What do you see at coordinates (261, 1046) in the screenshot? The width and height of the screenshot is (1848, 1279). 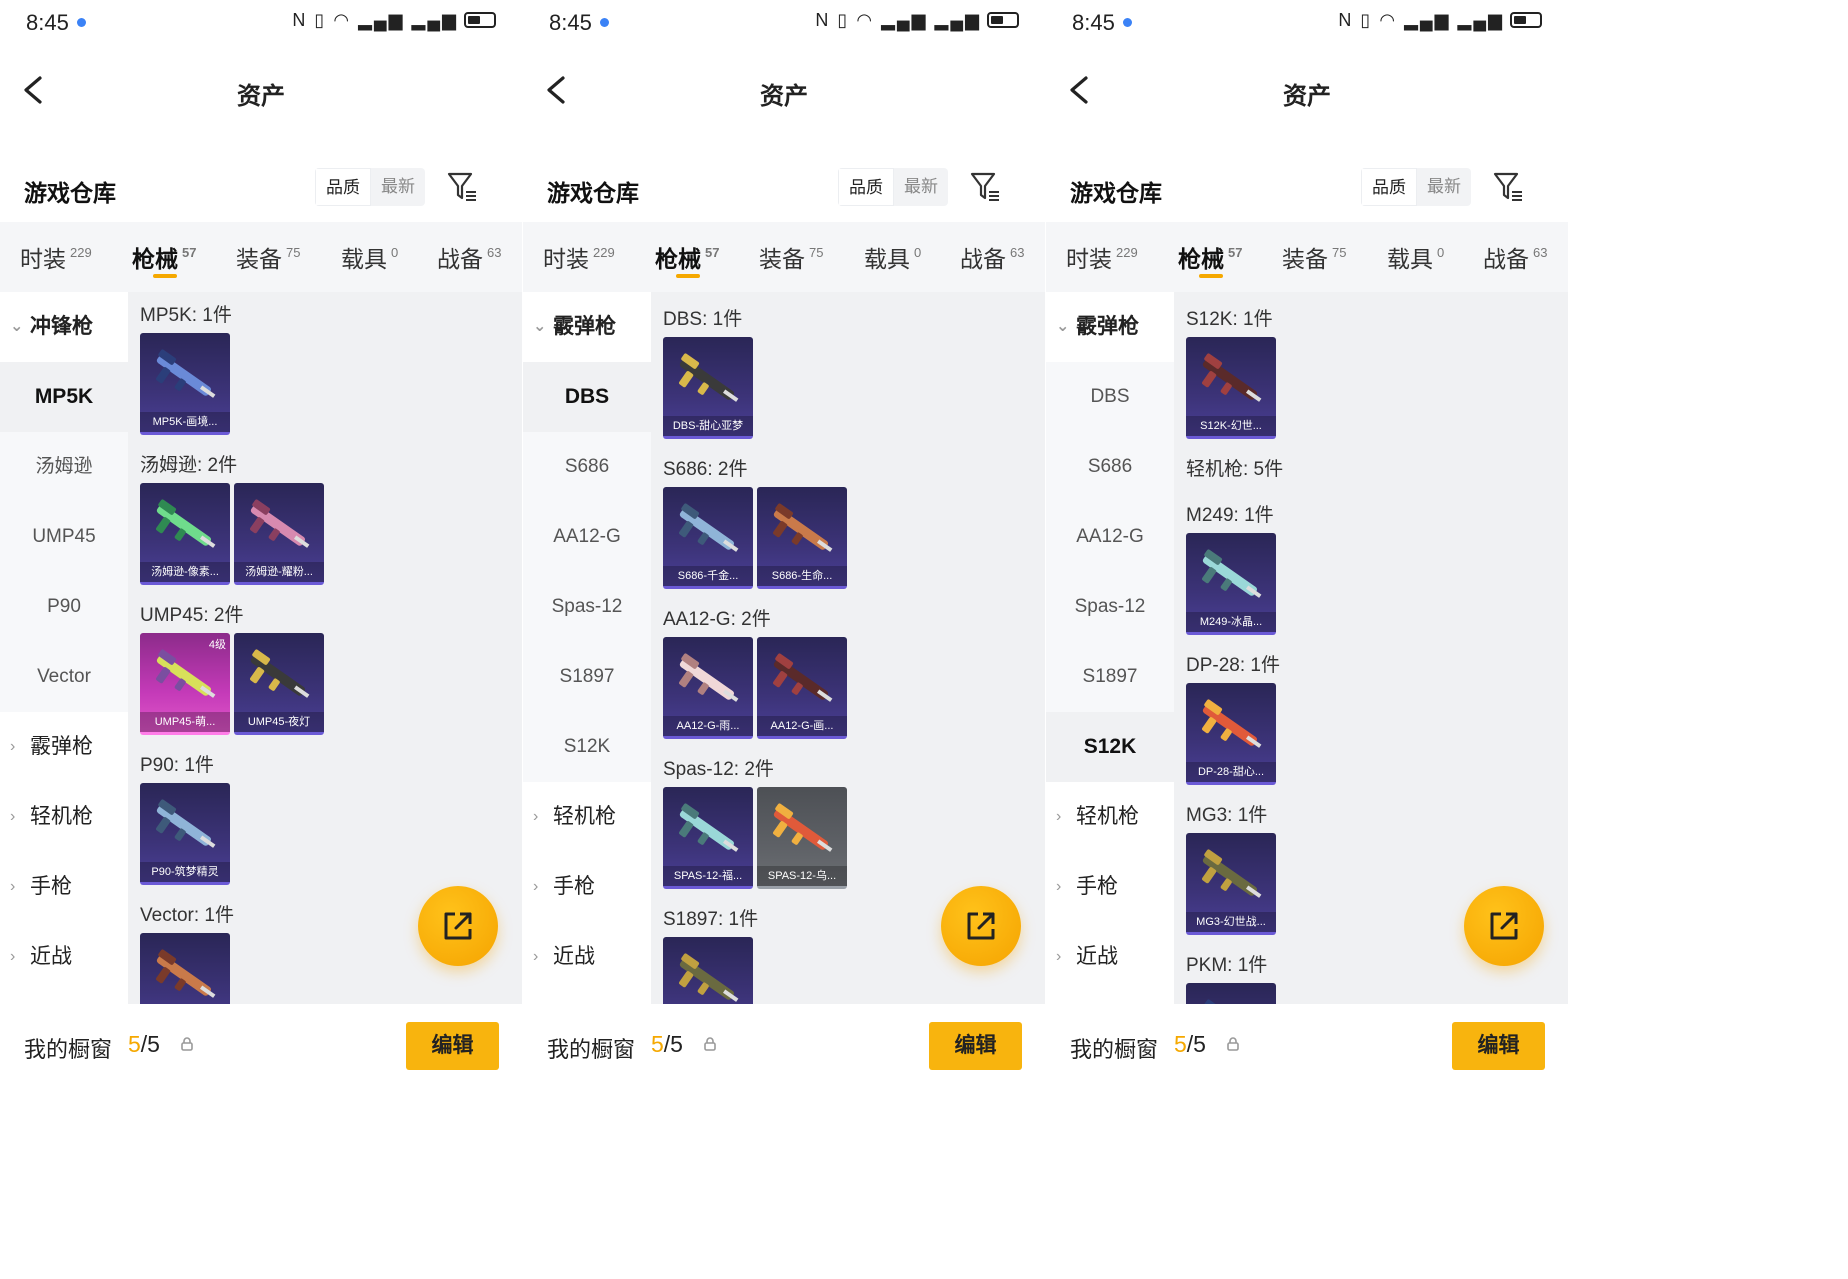 I see `showcase-bar: 我的橱窗 5/5 编辑` at bounding box center [261, 1046].